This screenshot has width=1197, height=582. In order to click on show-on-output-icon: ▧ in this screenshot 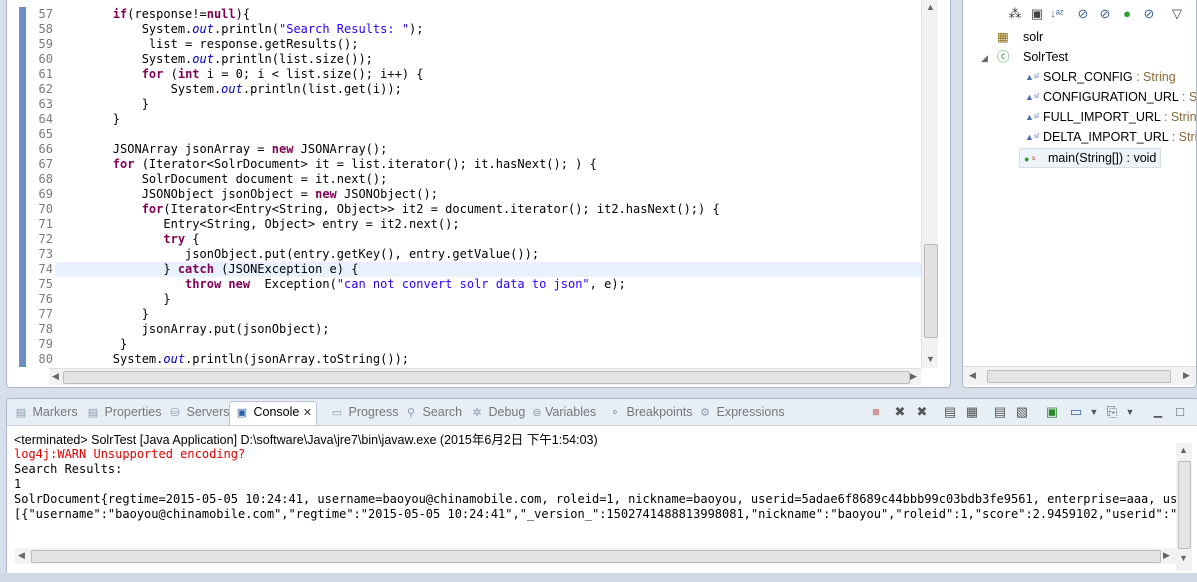, I will do `click(1022, 412)`.